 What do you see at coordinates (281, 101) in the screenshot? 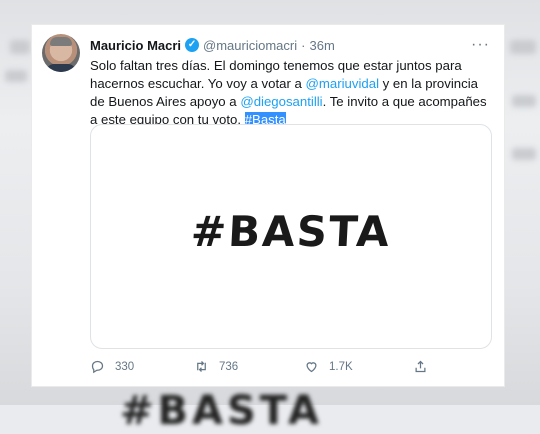
I see `mention-link: @diegosantilli` at bounding box center [281, 101].